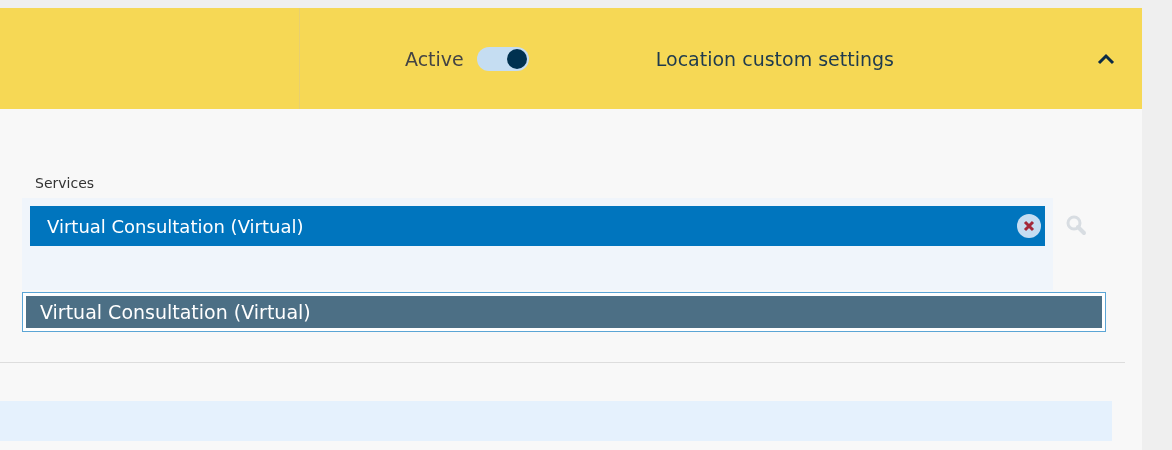  What do you see at coordinates (502, 58) in the screenshot?
I see `active-toggle` at bounding box center [502, 58].